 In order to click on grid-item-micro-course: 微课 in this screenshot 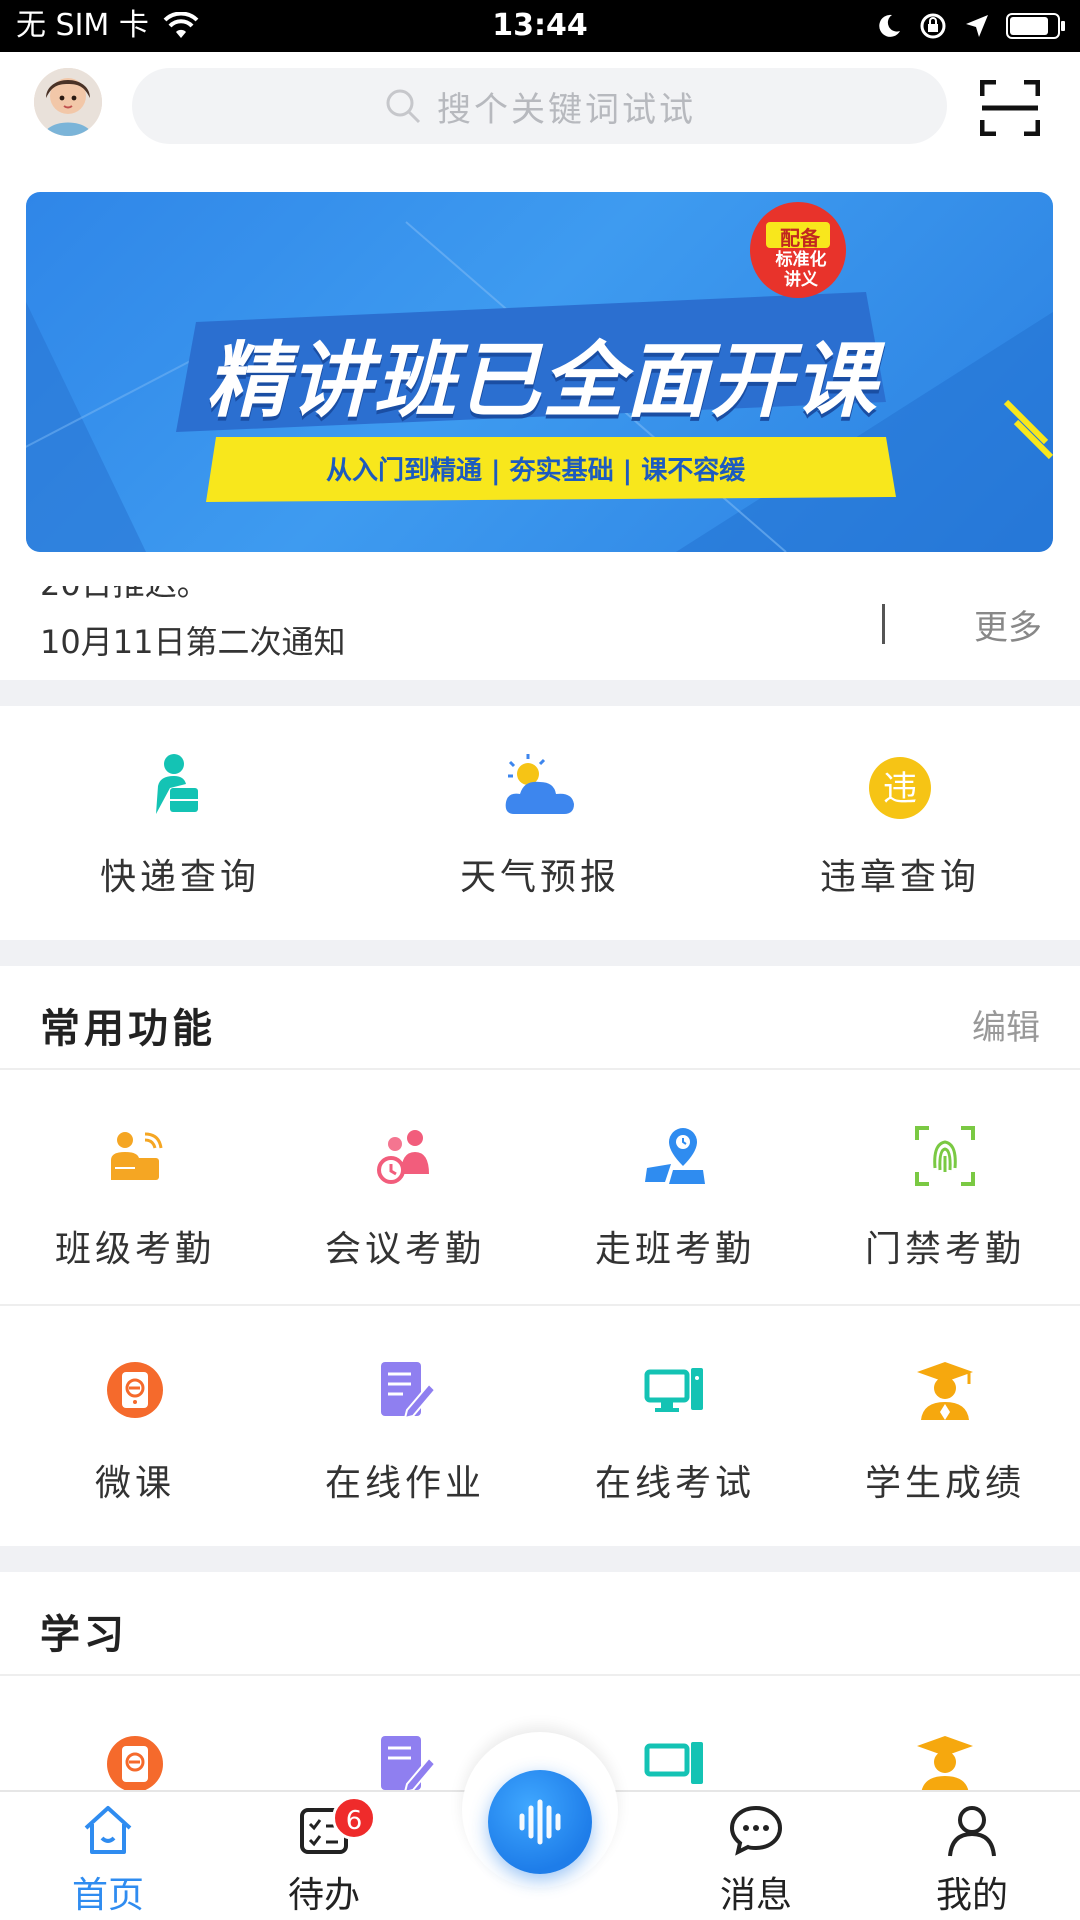, I will do `click(135, 1423)`.